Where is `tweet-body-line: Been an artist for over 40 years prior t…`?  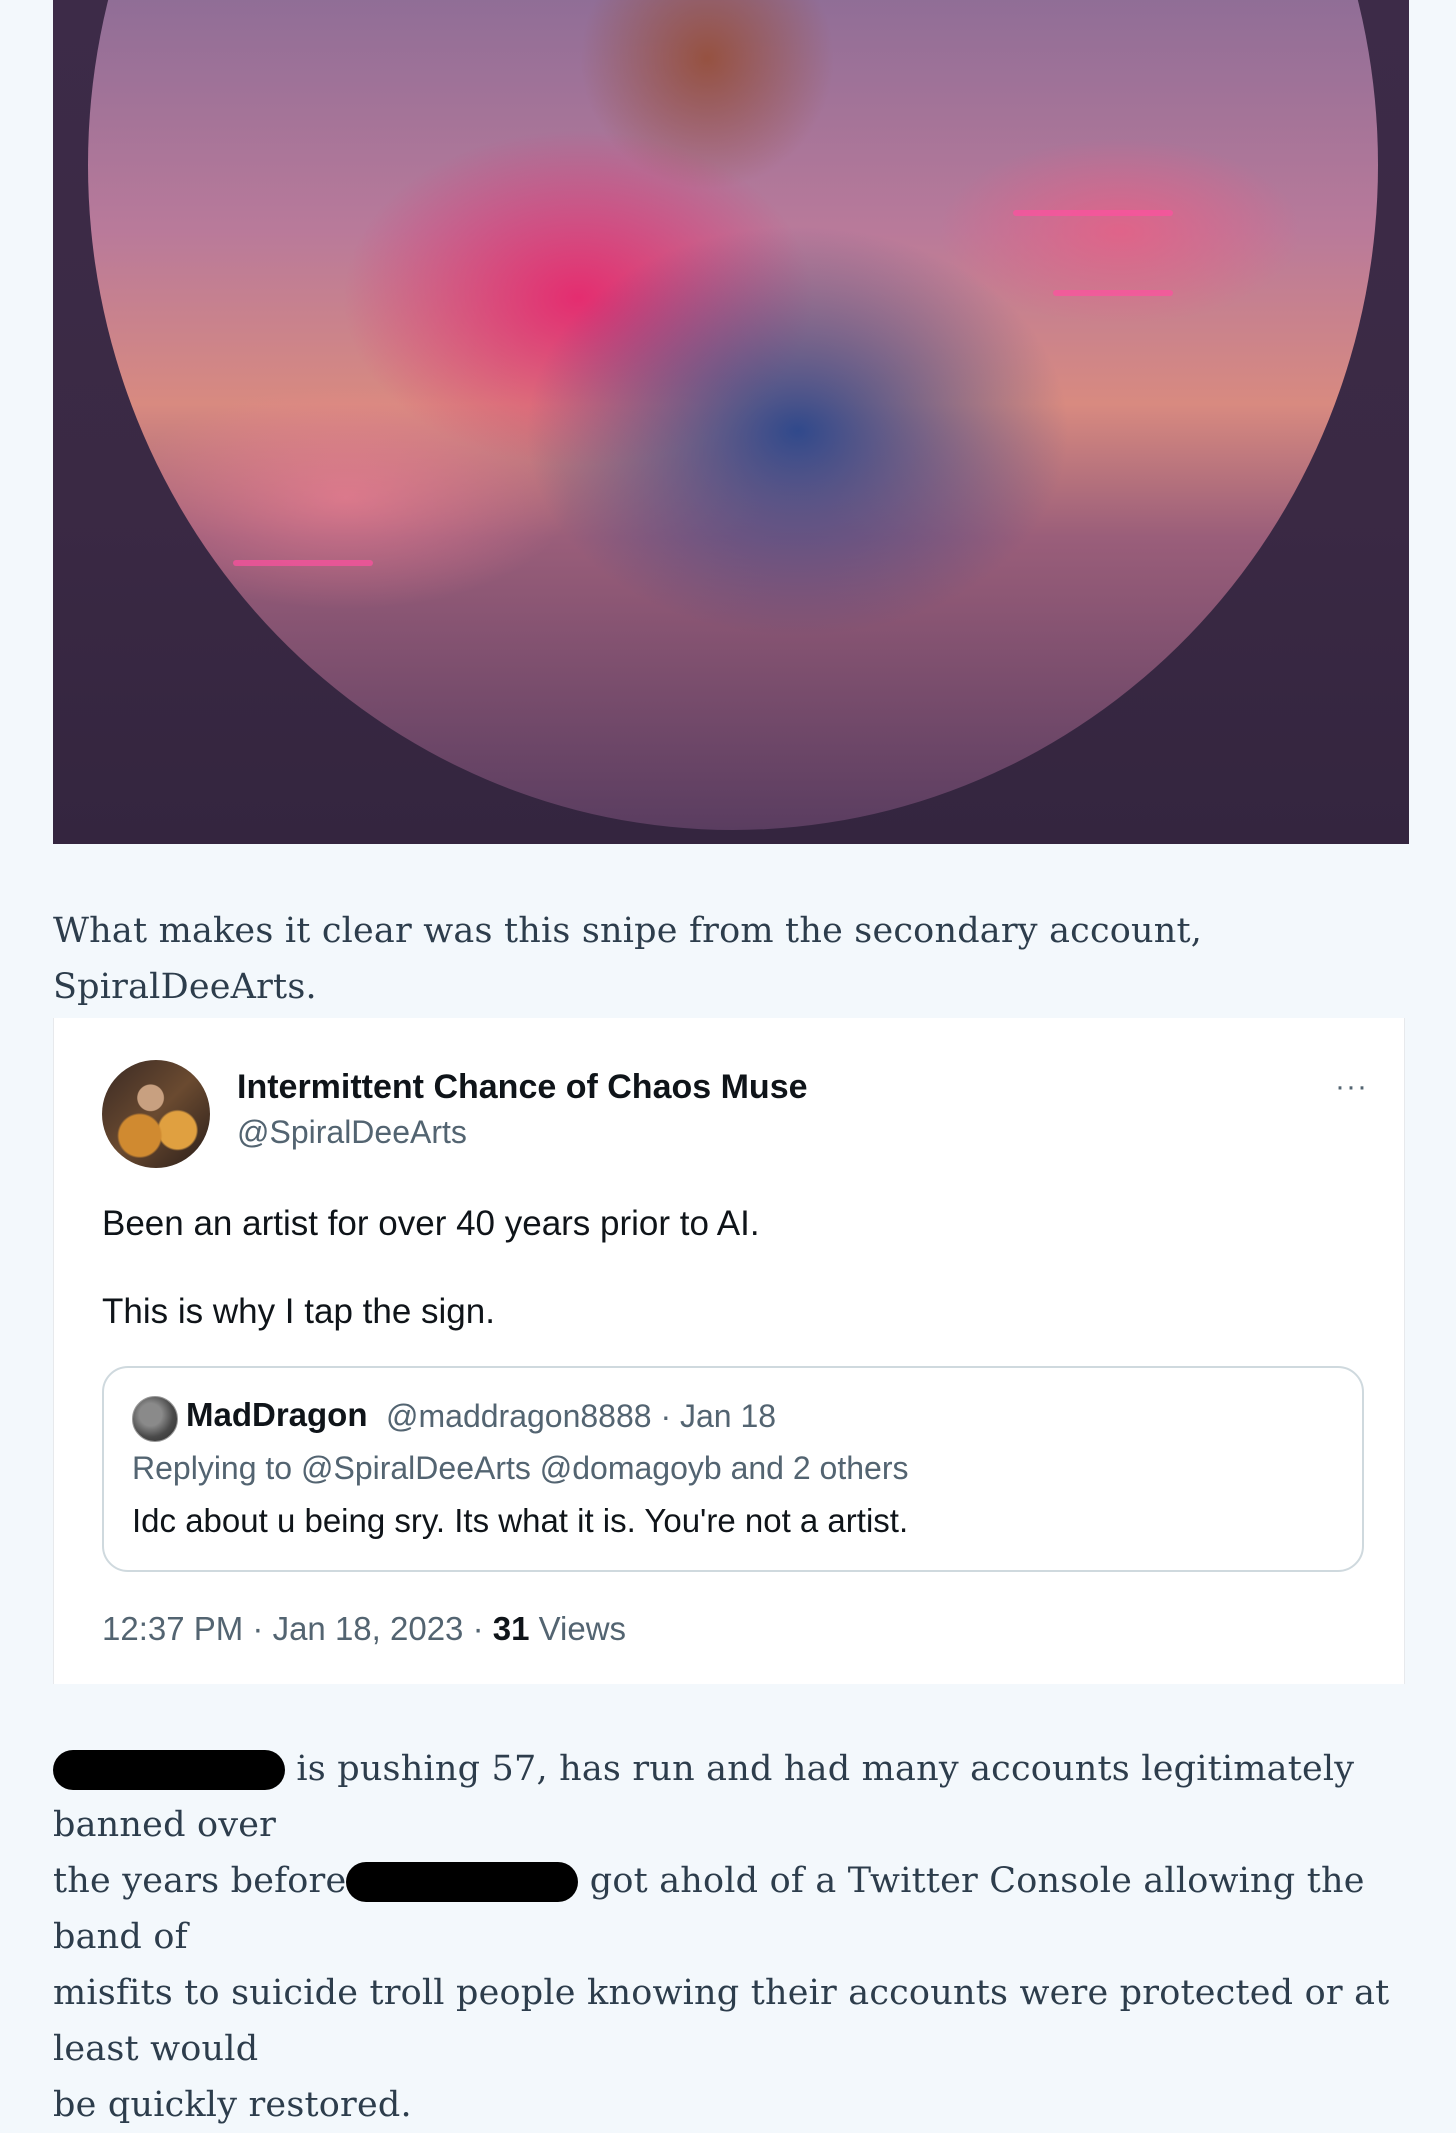
tweet-body-line: Been an artist for over 40 years prior t… is located at coordinates (431, 1223).